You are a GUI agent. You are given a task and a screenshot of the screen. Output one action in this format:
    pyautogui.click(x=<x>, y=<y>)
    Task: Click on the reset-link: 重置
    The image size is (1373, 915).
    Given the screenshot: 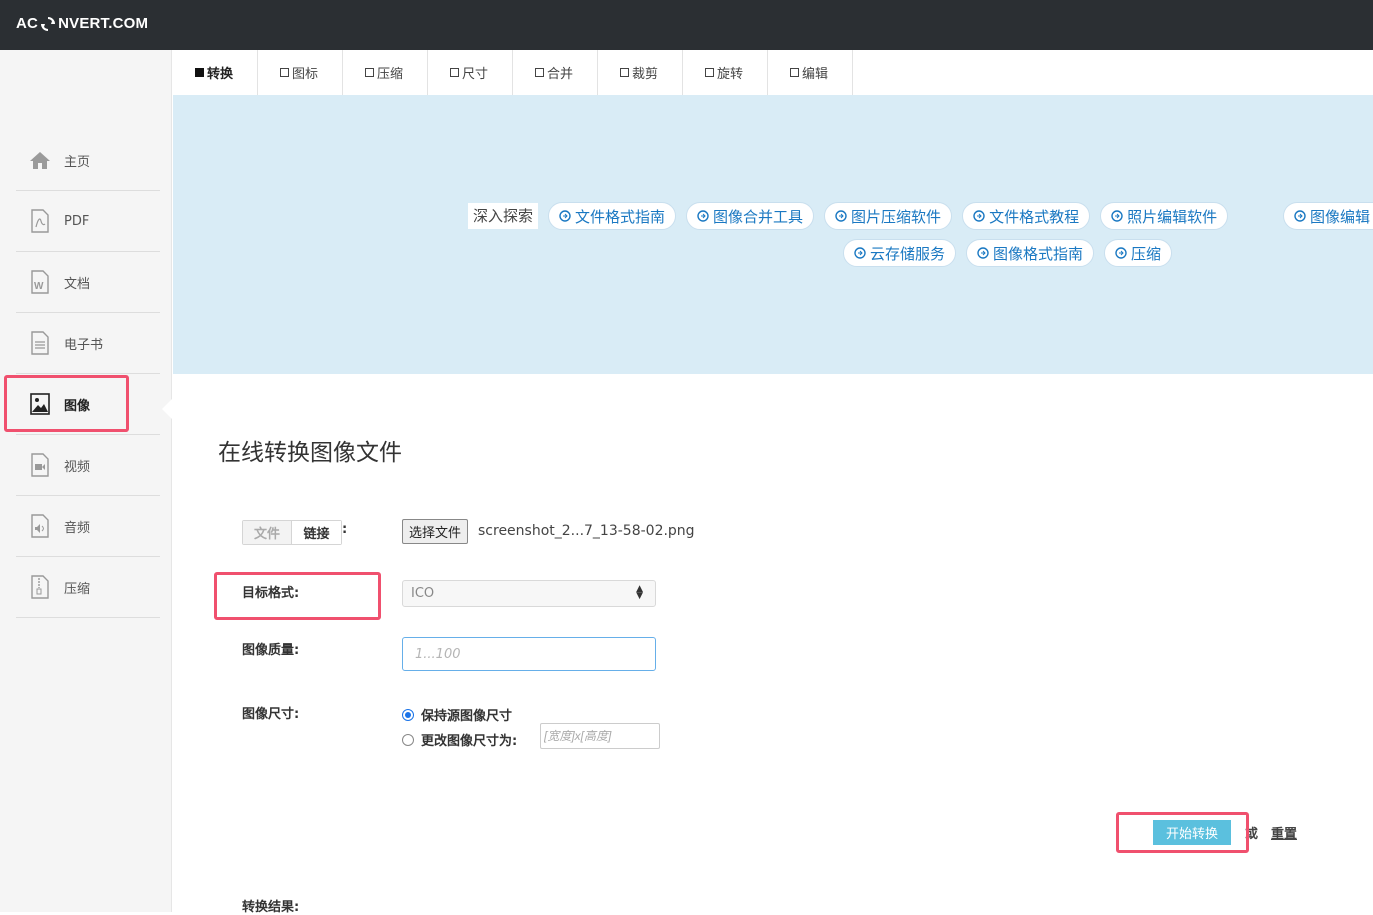 What is the action you would take?
    pyautogui.click(x=1284, y=832)
    